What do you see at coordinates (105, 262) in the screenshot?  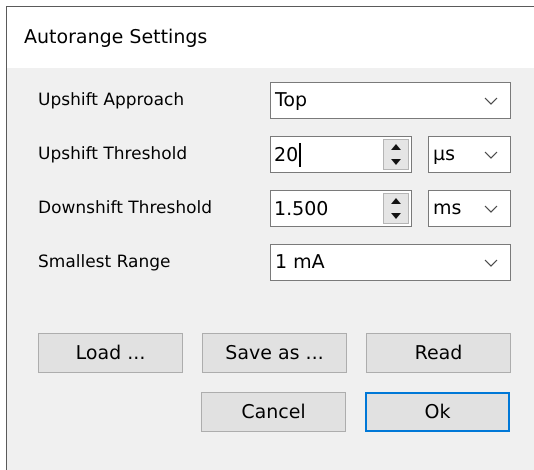 I see `field-label: Smallest Range` at bounding box center [105, 262].